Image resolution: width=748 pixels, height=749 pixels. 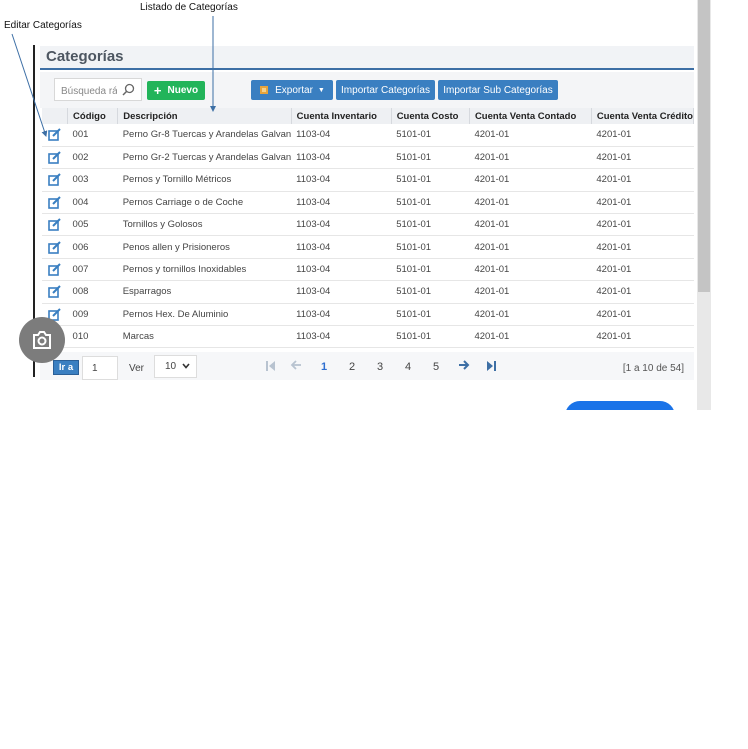 What do you see at coordinates (324, 367) in the screenshot?
I see `page-1-link: 1` at bounding box center [324, 367].